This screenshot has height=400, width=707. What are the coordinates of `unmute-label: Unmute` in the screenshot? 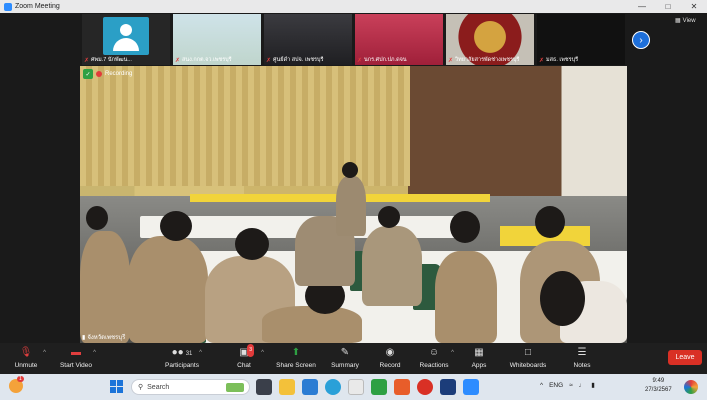 It's located at (26, 365).